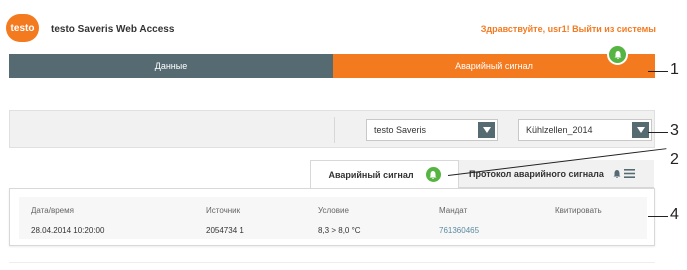 This screenshot has height=270, width=687. What do you see at coordinates (674, 214) in the screenshot?
I see `callout-number-4: 4` at bounding box center [674, 214].